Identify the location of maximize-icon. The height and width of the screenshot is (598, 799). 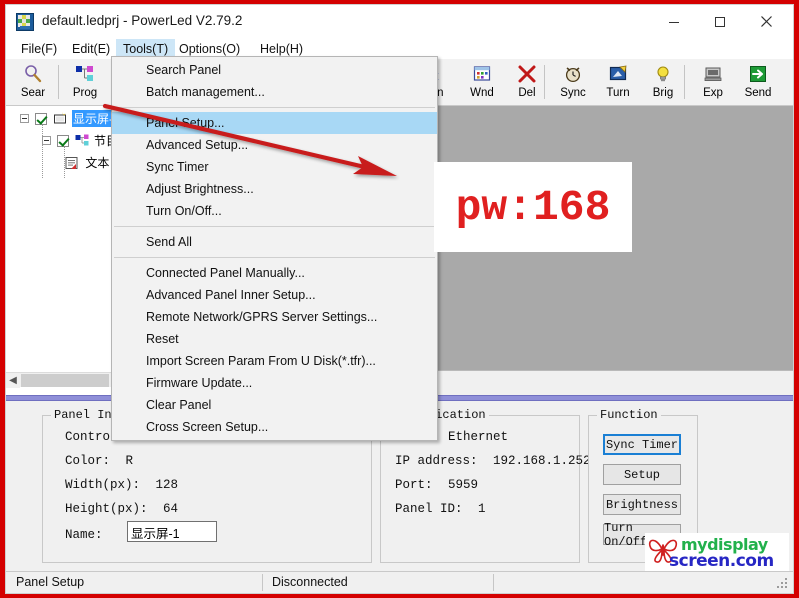
(720, 21).